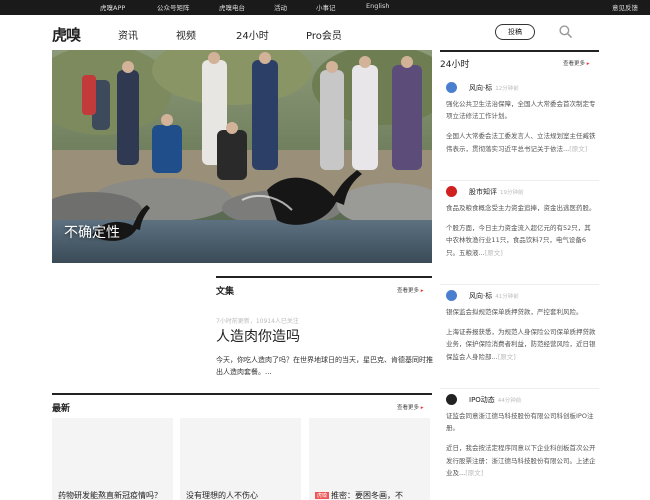 The width and height of the screenshot is (650, 500). What do you see at coordinates (521, 208) in the screenshot?
I see `entry-paragraph: 食品及粮食概念受主力资金追捧，资金出逃医药股。` at bounding box center [521, 208].